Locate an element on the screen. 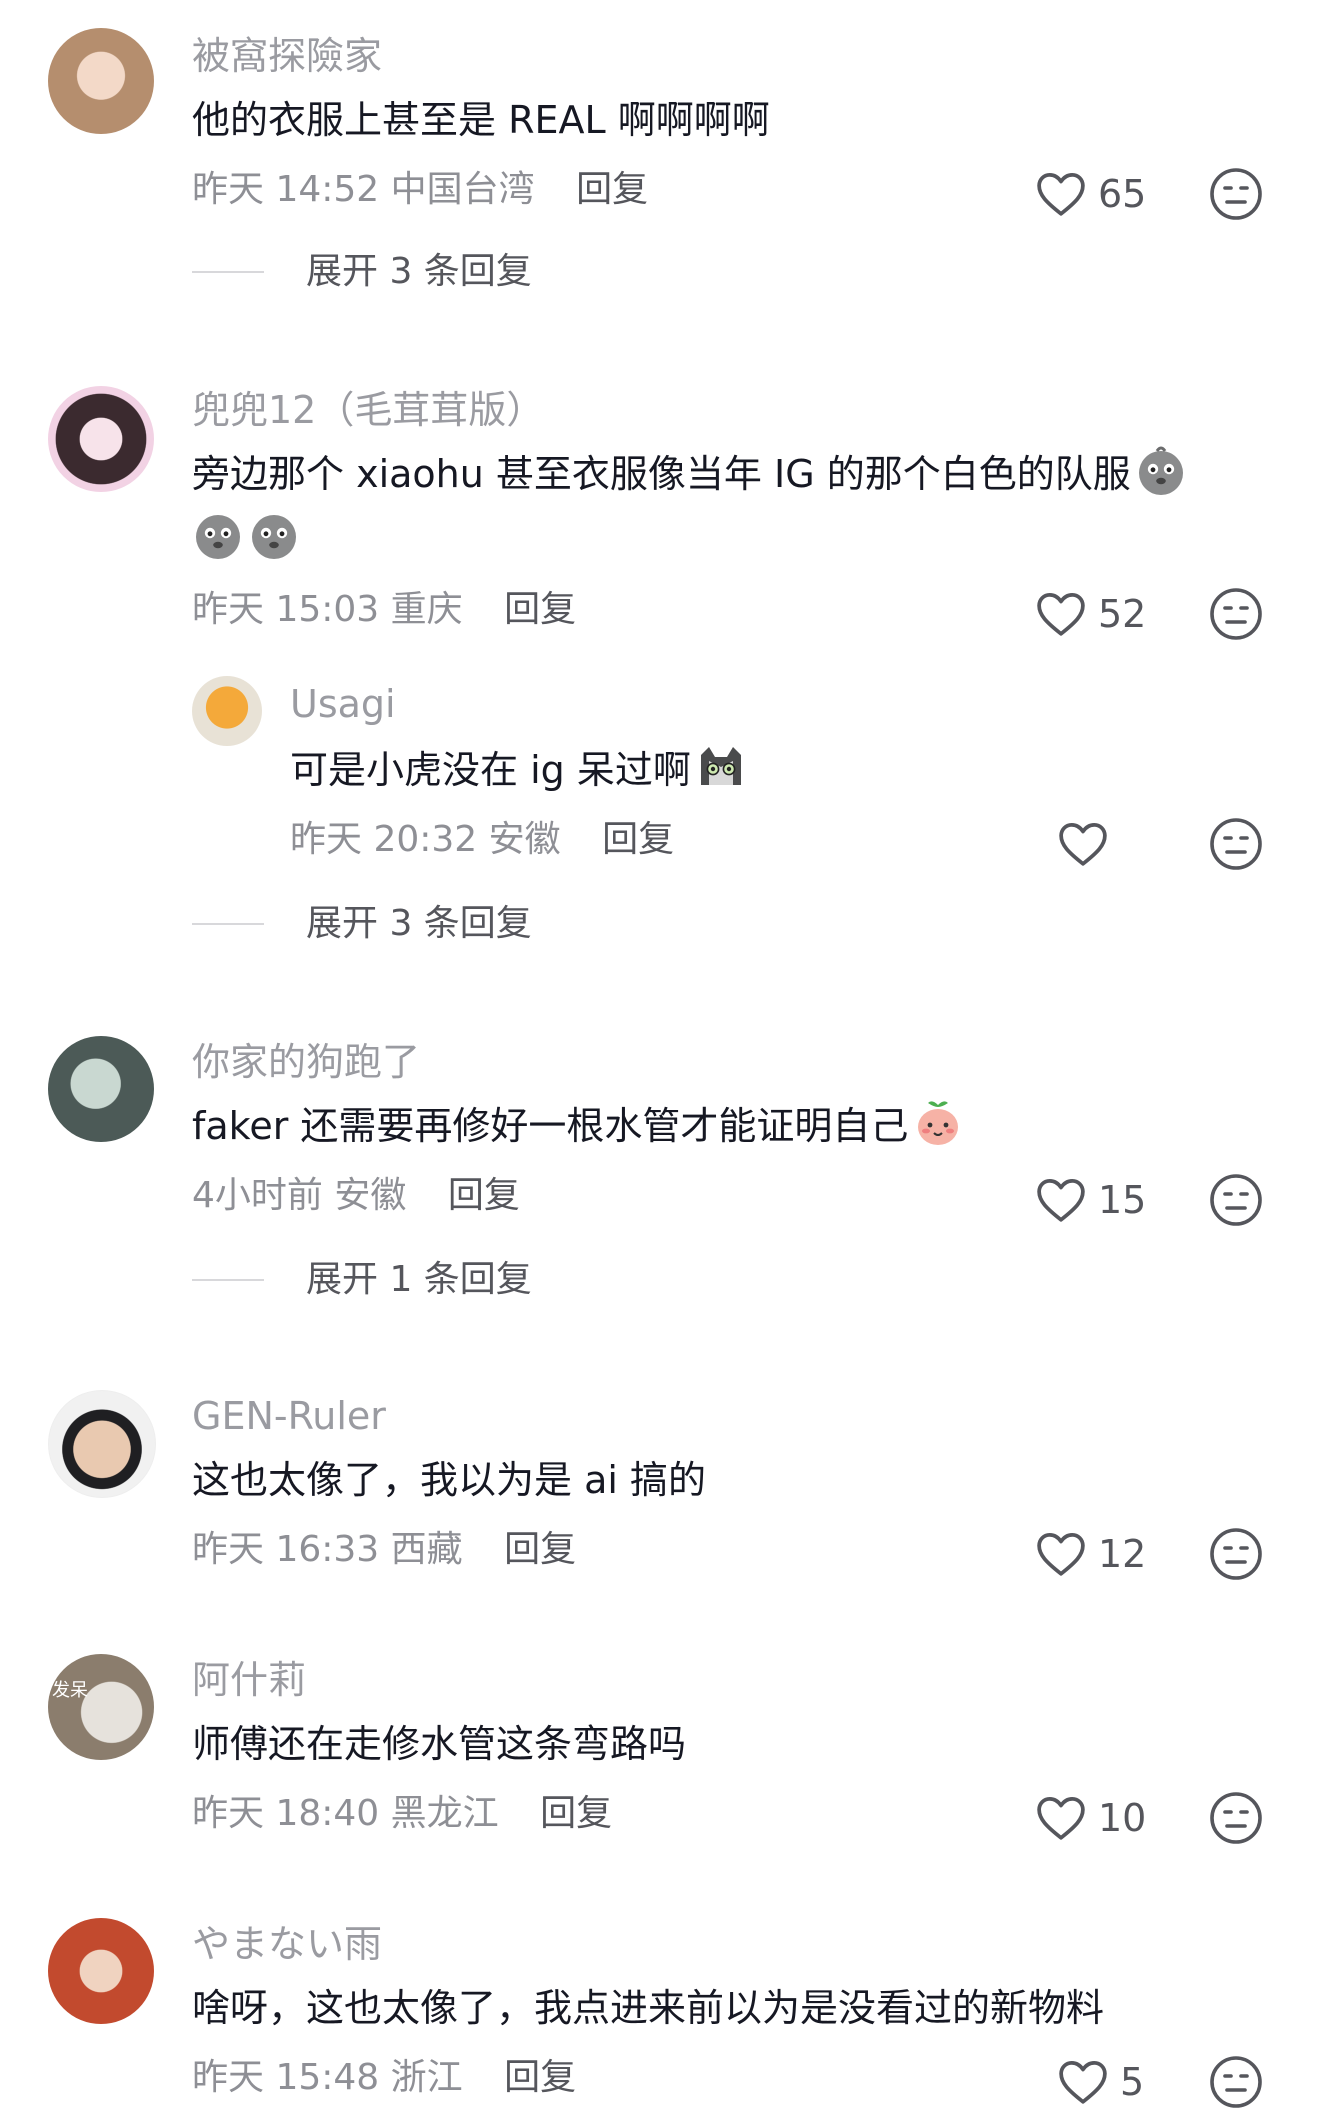 The height and width of the screenshot is (2128, 1320). reply-username: Usagi is located at coordinates (343, 704).